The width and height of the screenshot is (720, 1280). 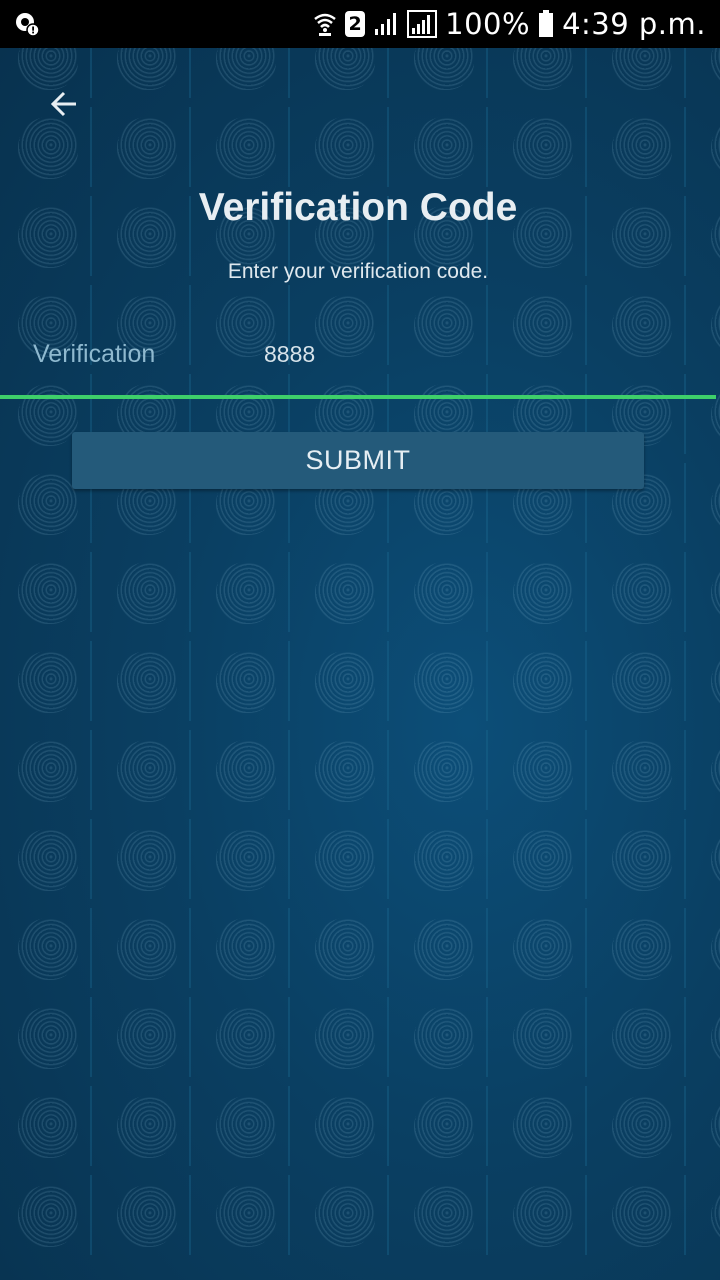 What do you see at coordinates (422, 24) in the screenshot?
I see `signal-boxed-icon` at bounding box center [422, 24].